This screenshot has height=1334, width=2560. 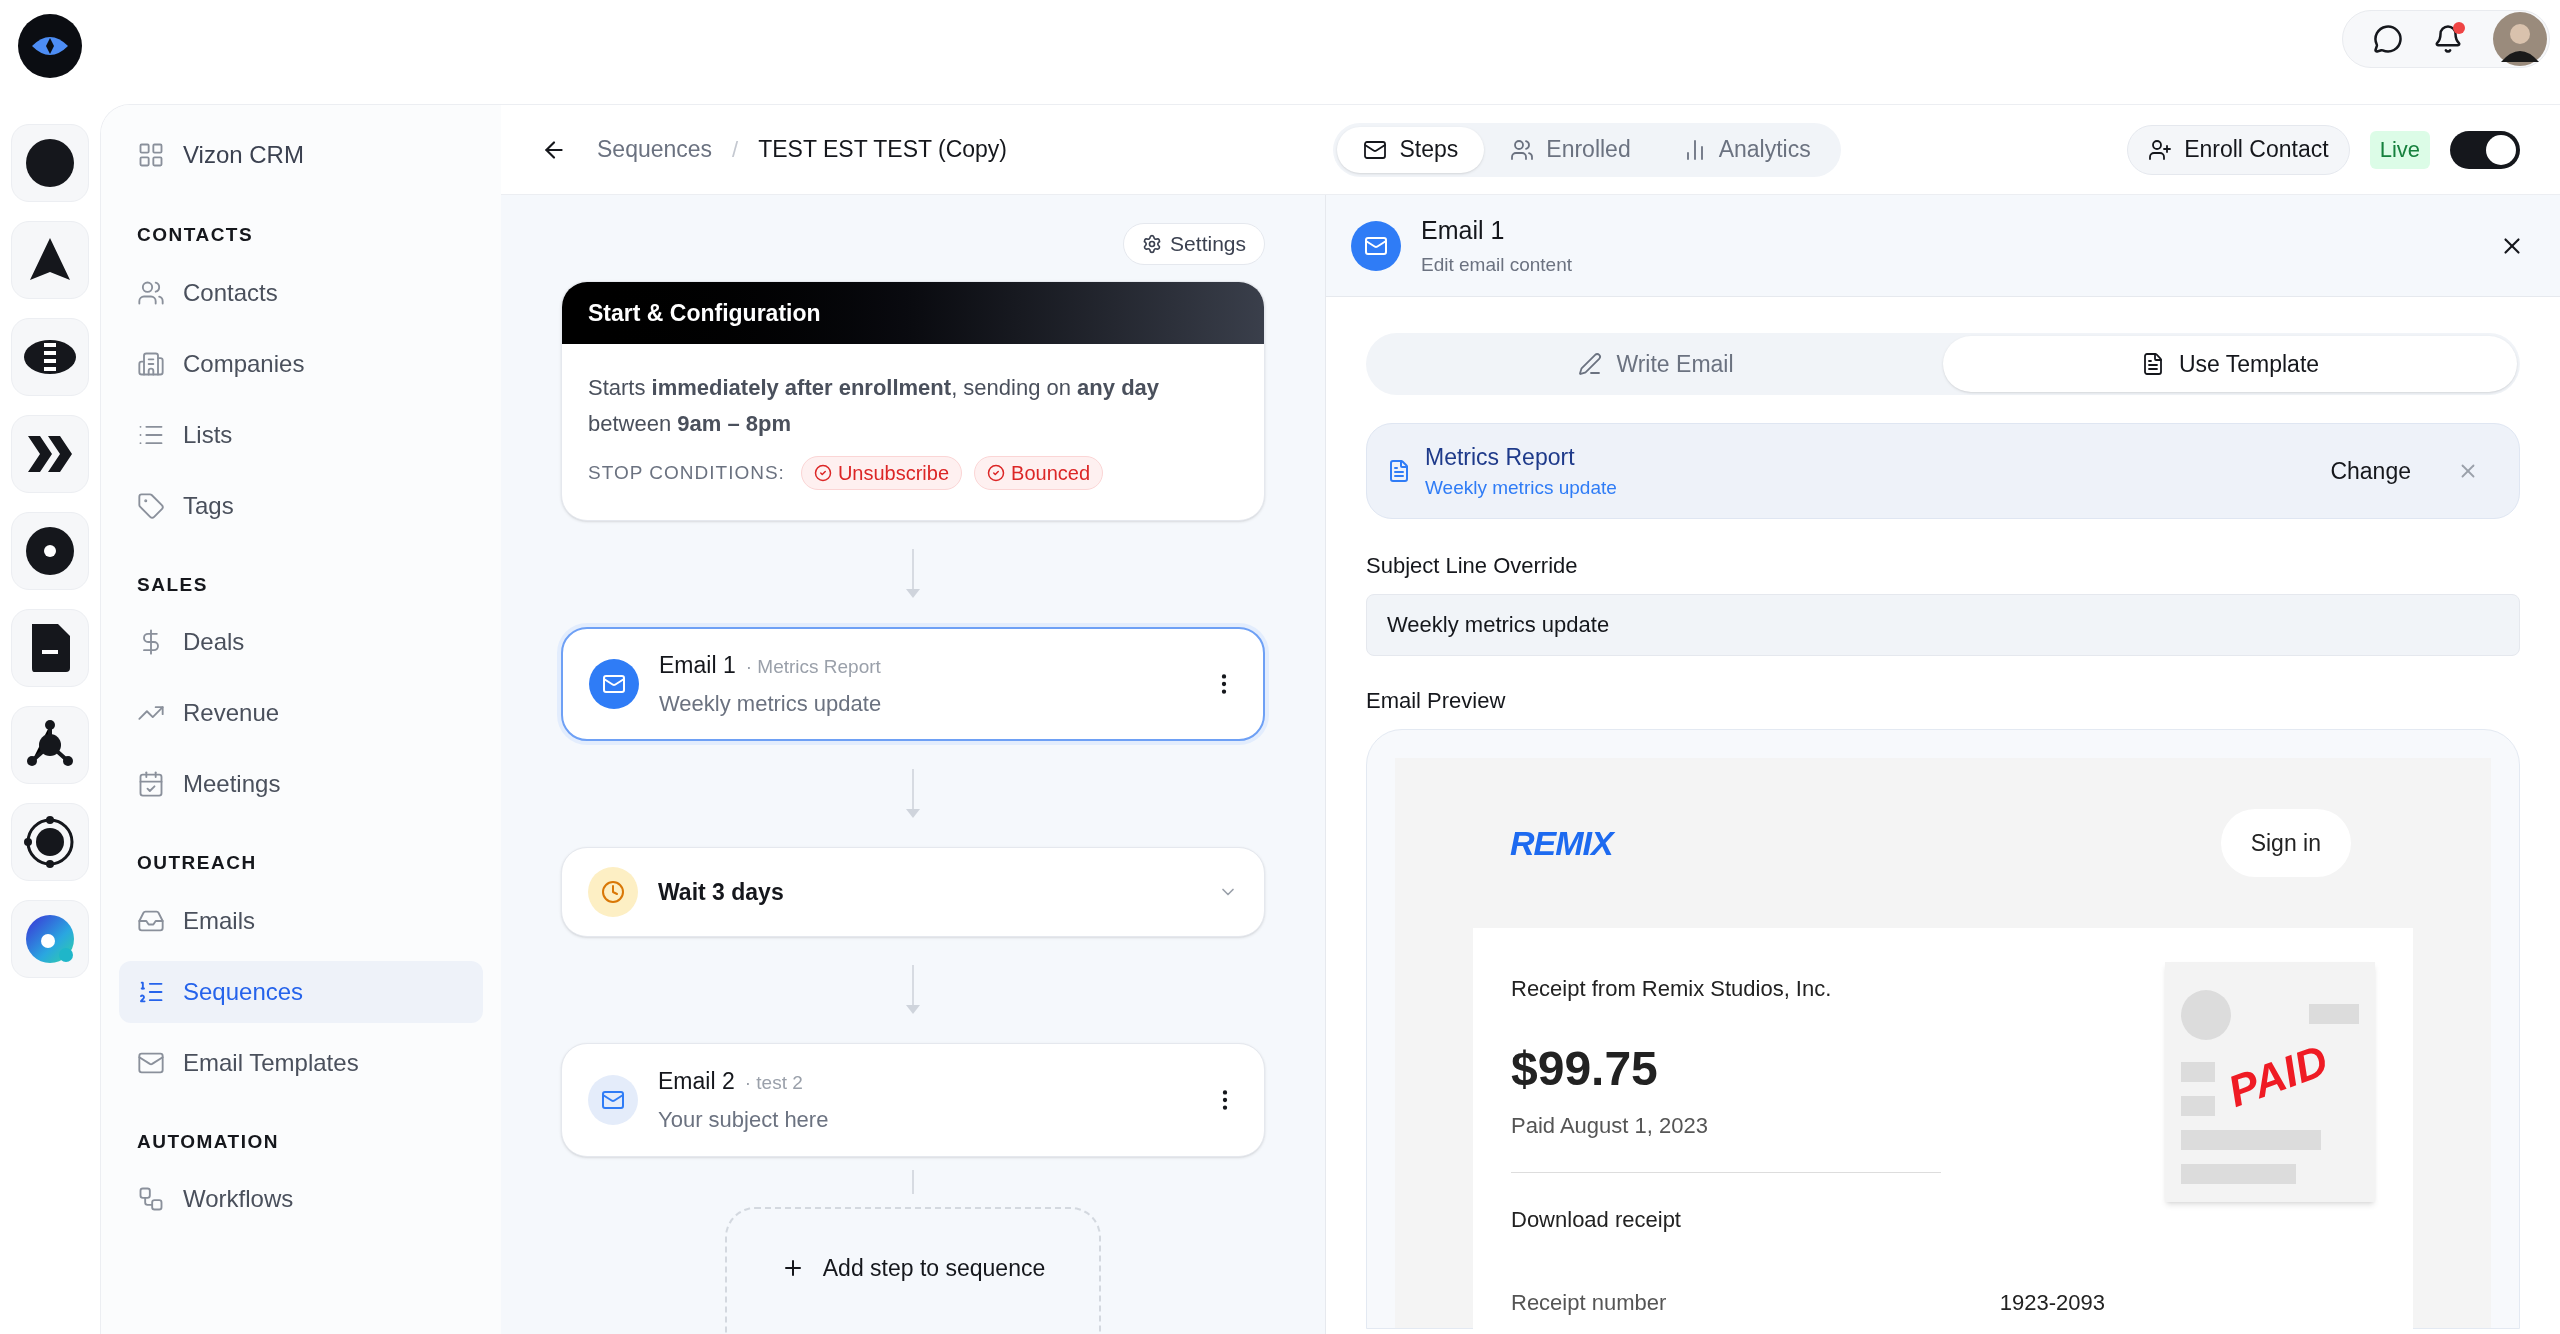 What do you see at coordinates (1585, 1069) in the screenshot?
I see `amount: $99.75` at bounding box center [1585, 1069].